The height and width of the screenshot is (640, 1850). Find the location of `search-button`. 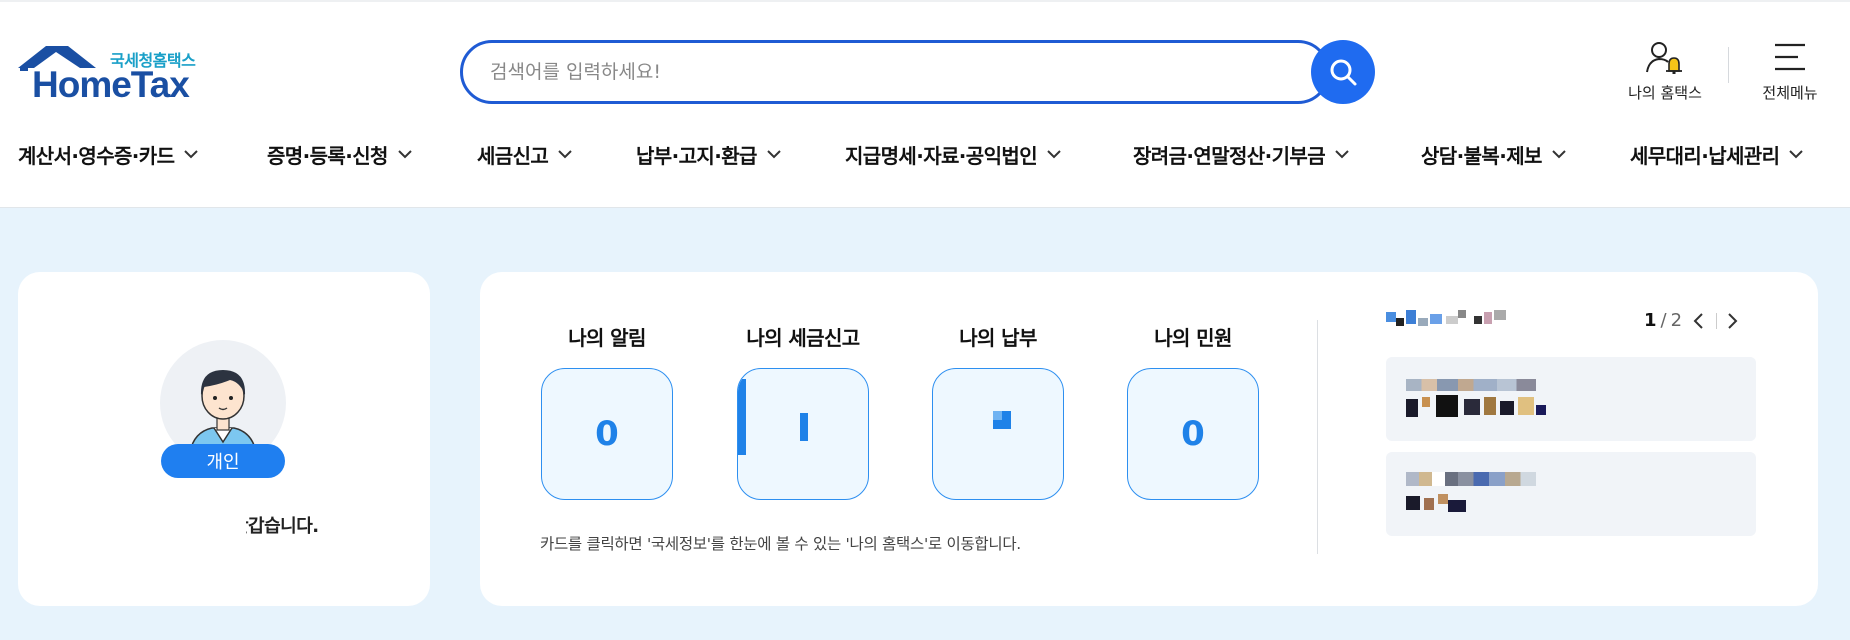

search-button is located at coordinates (1343, 72).